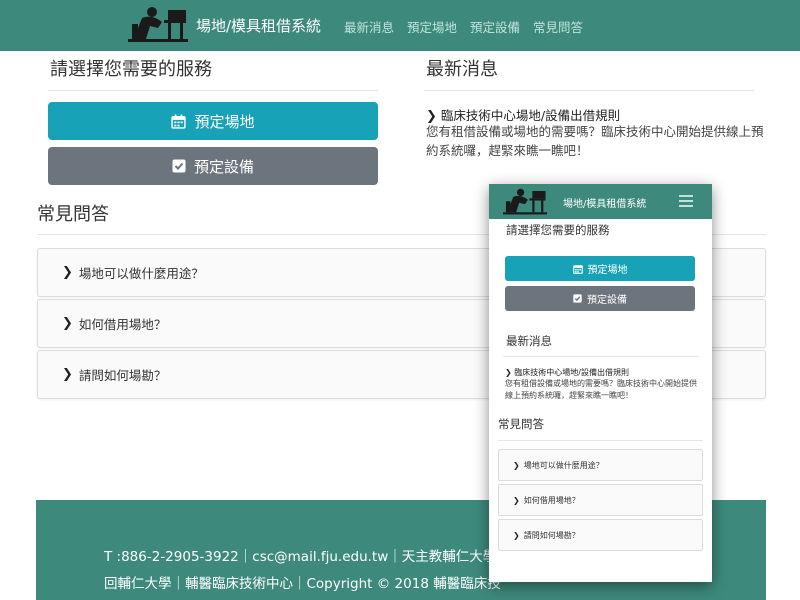  Describe the element at coordinates (686, 201) in the screenshot. I see `hamburger-menu-icon` at that location.